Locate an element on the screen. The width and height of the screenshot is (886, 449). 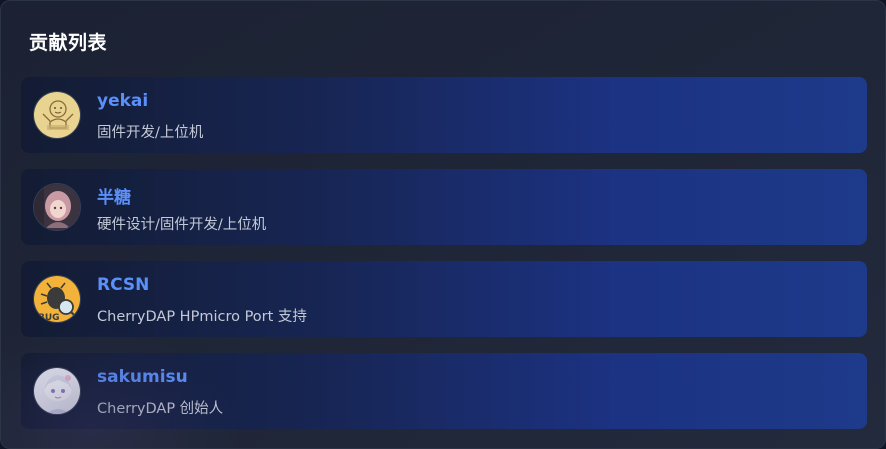
contributor-role: CherryDAP HPmicro Port 支持 is located at coordinates (202, 317).